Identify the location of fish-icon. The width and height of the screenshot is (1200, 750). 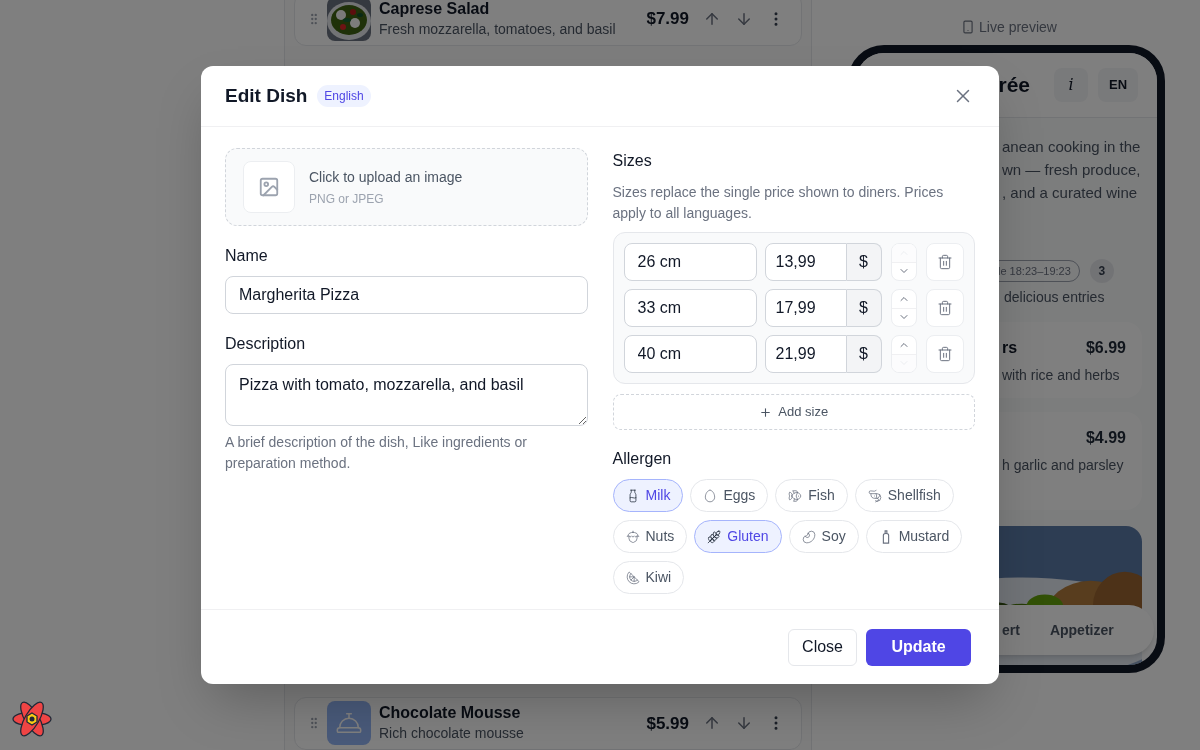
(795, 495).